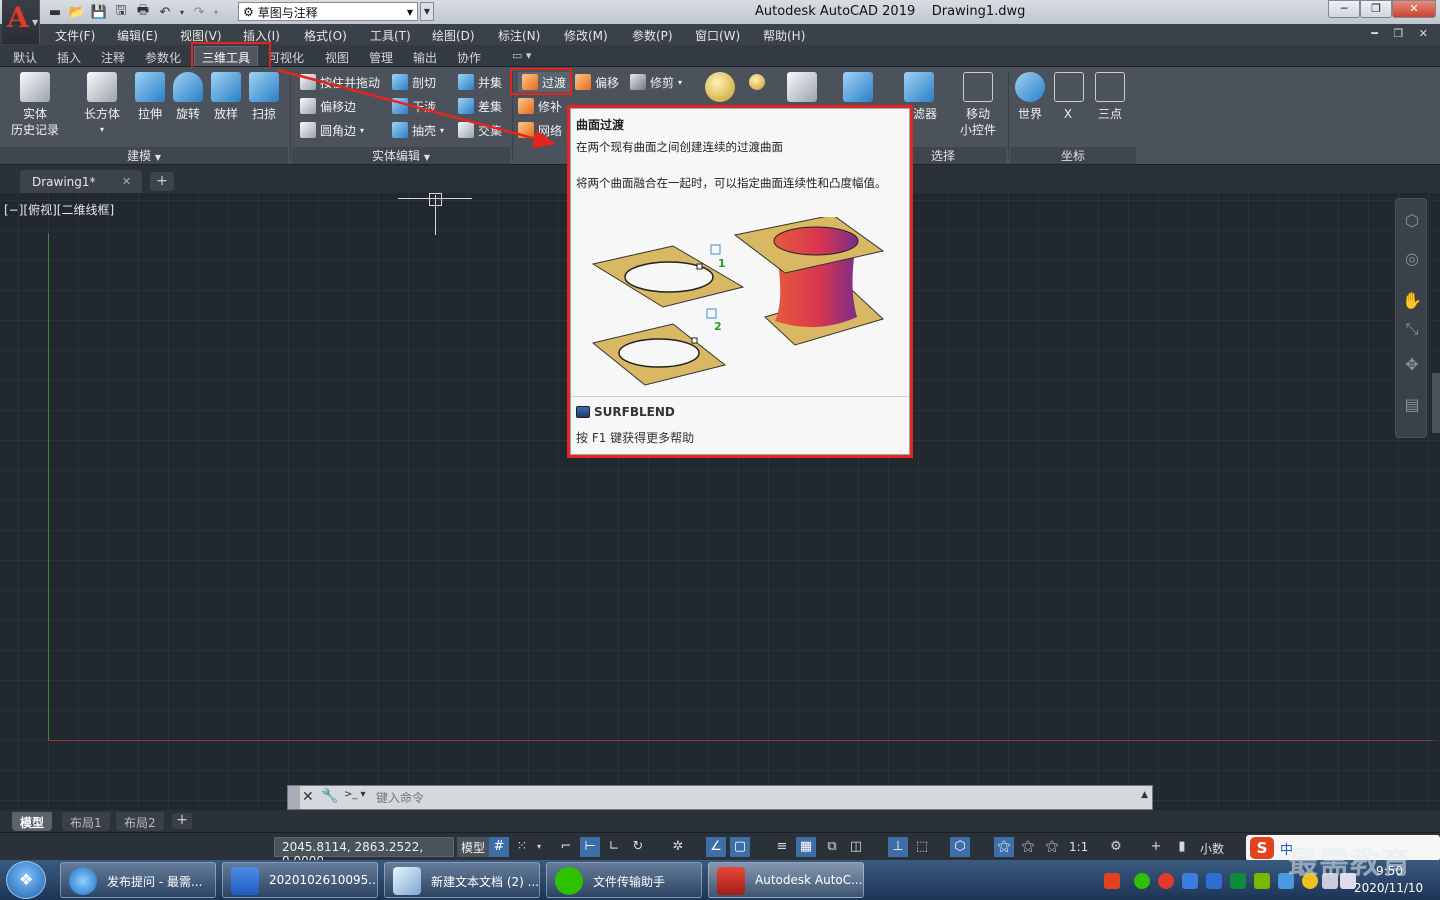  Describe the element at coordinates (1142, 881) in the screenshot. I see `wechat-tray-icon` at that location.